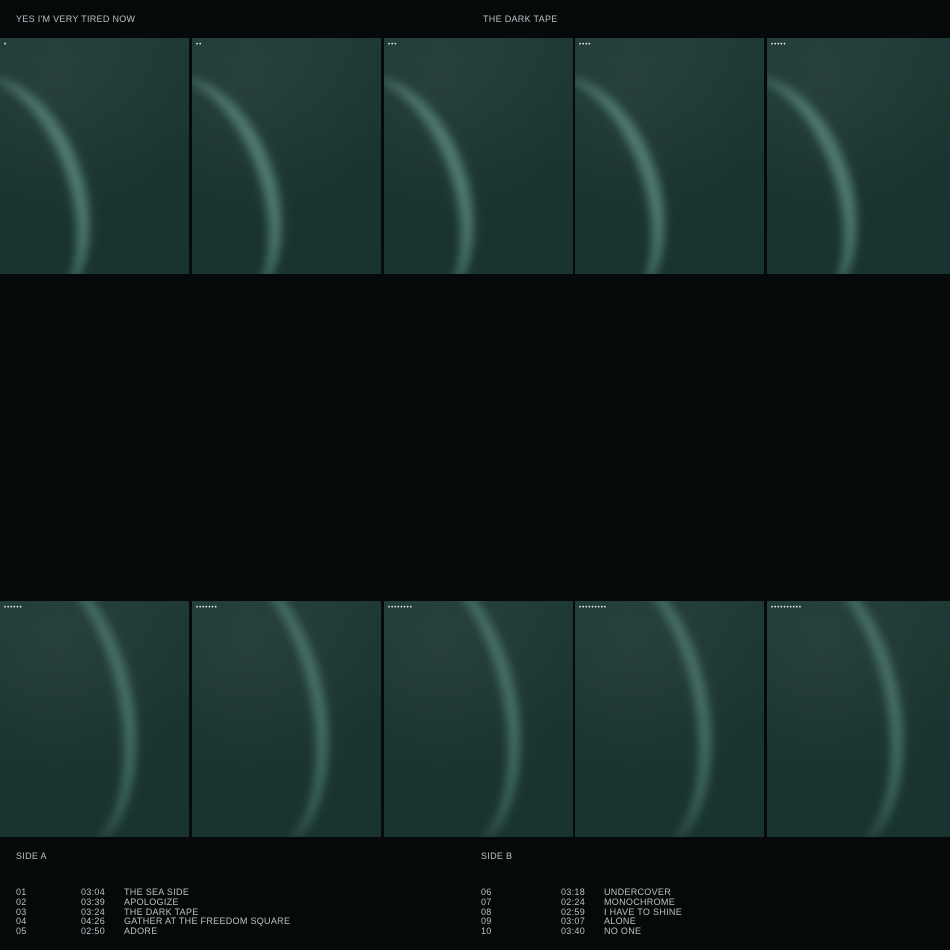 The height and width of the screenshot is (950, 950). What do you see at coordinates (787, 608) in the screenshot?
I see `panel-marker: ••••••••••` at bounding box center [787, 608].